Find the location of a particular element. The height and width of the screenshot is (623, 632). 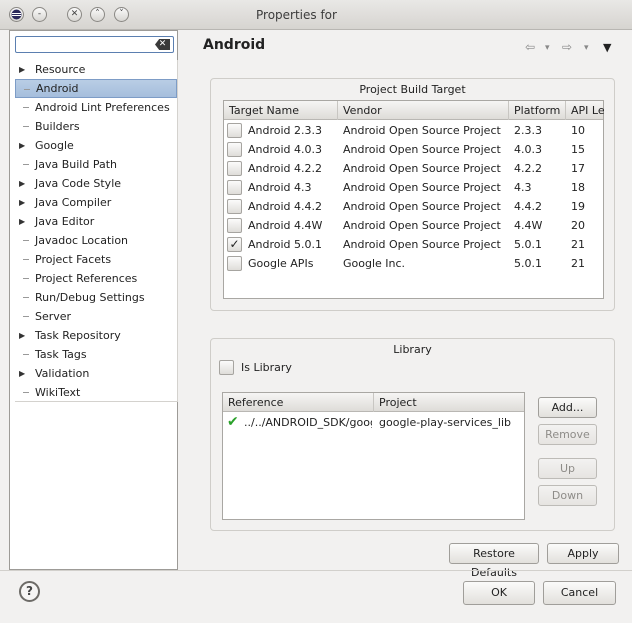

column-platform: Platform is located at coordinates (537, 110).